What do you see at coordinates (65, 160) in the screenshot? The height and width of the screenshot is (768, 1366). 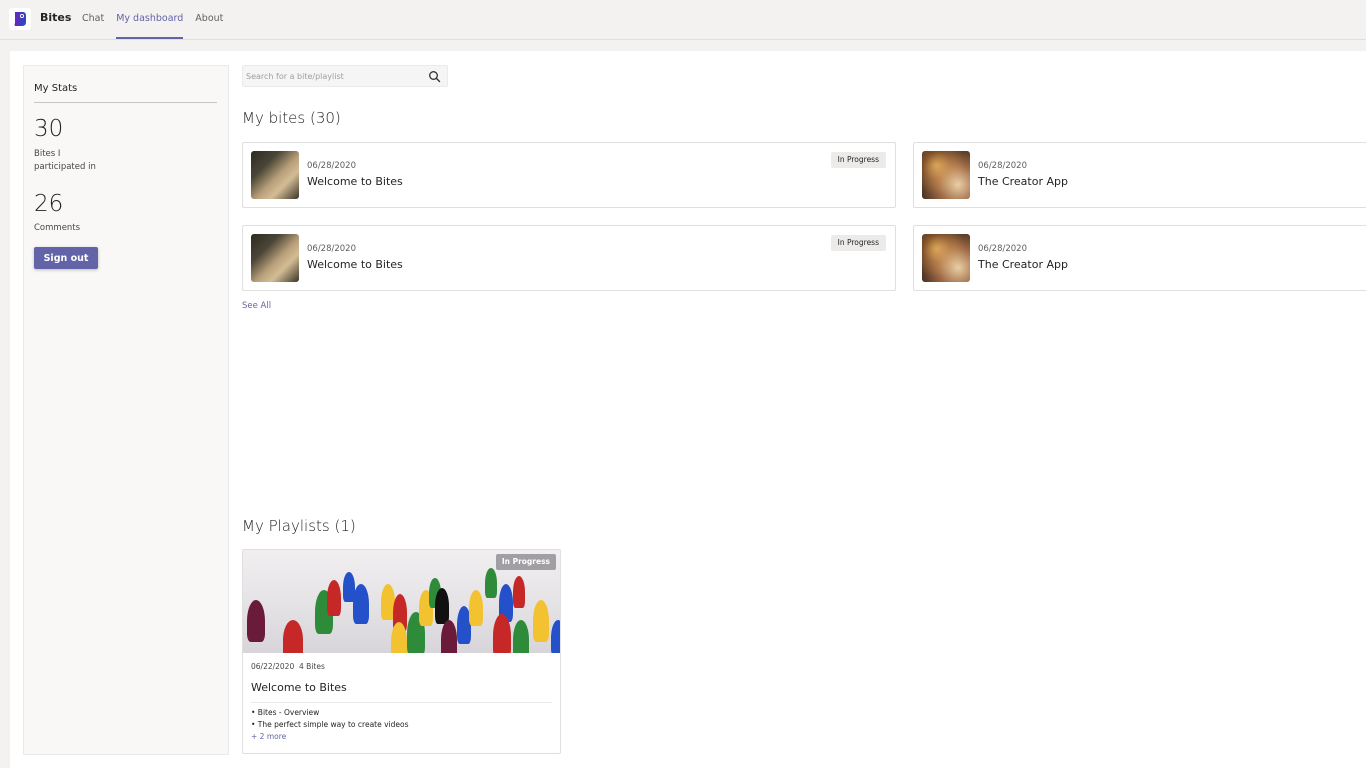 I see `bites-participated-label: Bites I participated in` at bounding box center [65, 160].